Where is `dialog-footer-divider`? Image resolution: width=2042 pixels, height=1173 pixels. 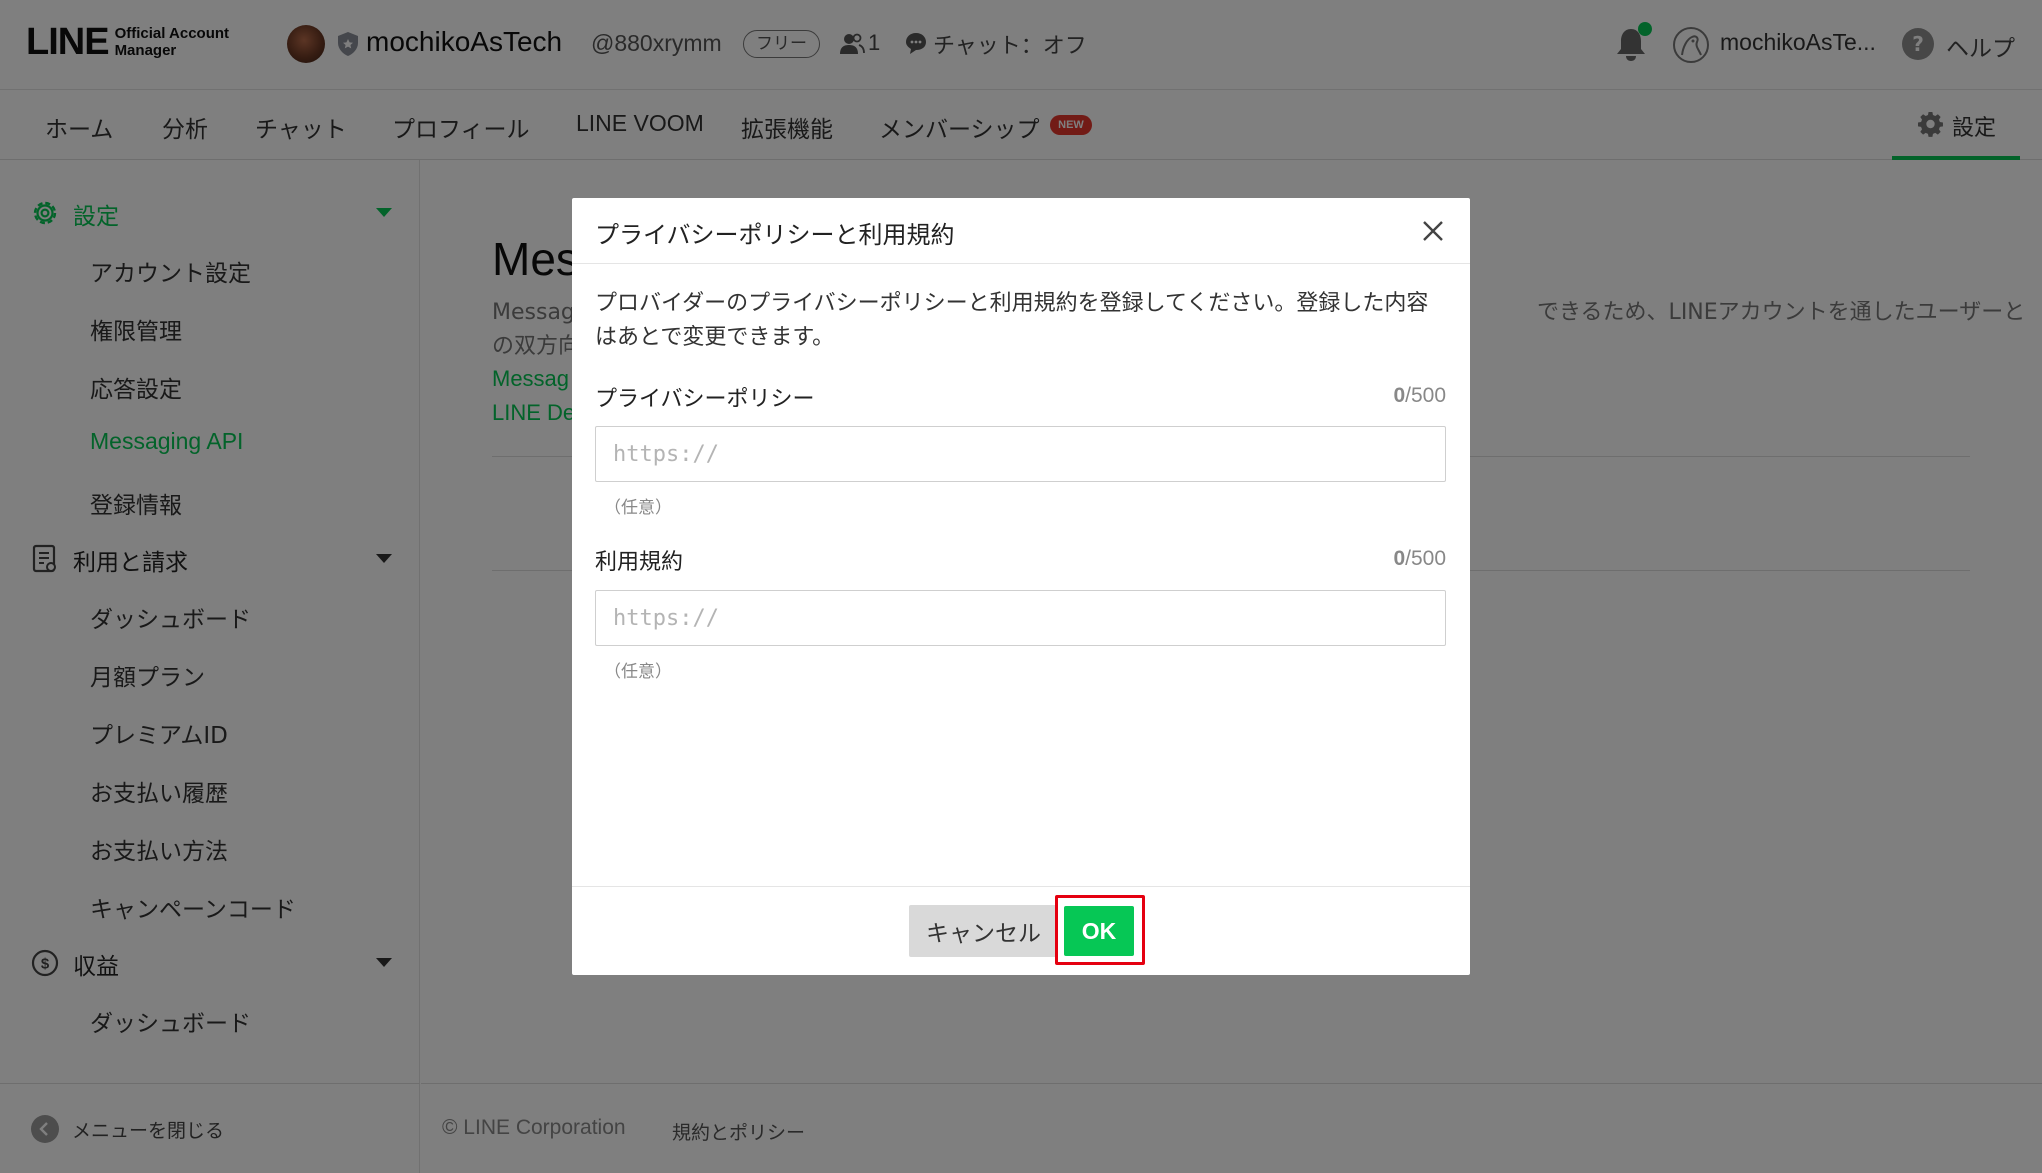 dialog-footer-divider is located at coordinates (1021, 886).